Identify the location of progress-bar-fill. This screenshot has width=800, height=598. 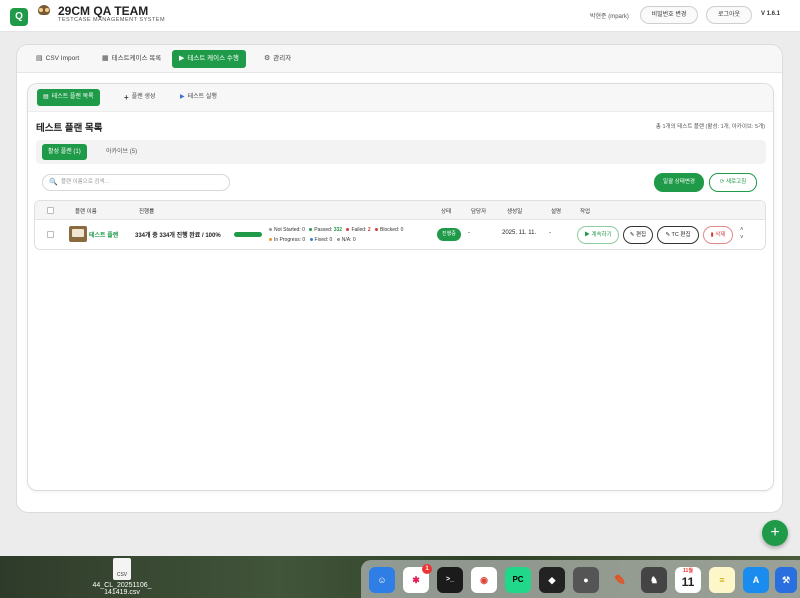
(248, 234).